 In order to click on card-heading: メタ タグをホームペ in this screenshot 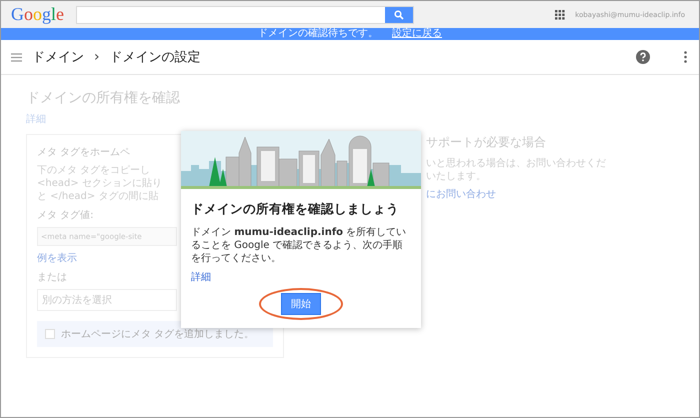, I will do `click(84, 152)`.